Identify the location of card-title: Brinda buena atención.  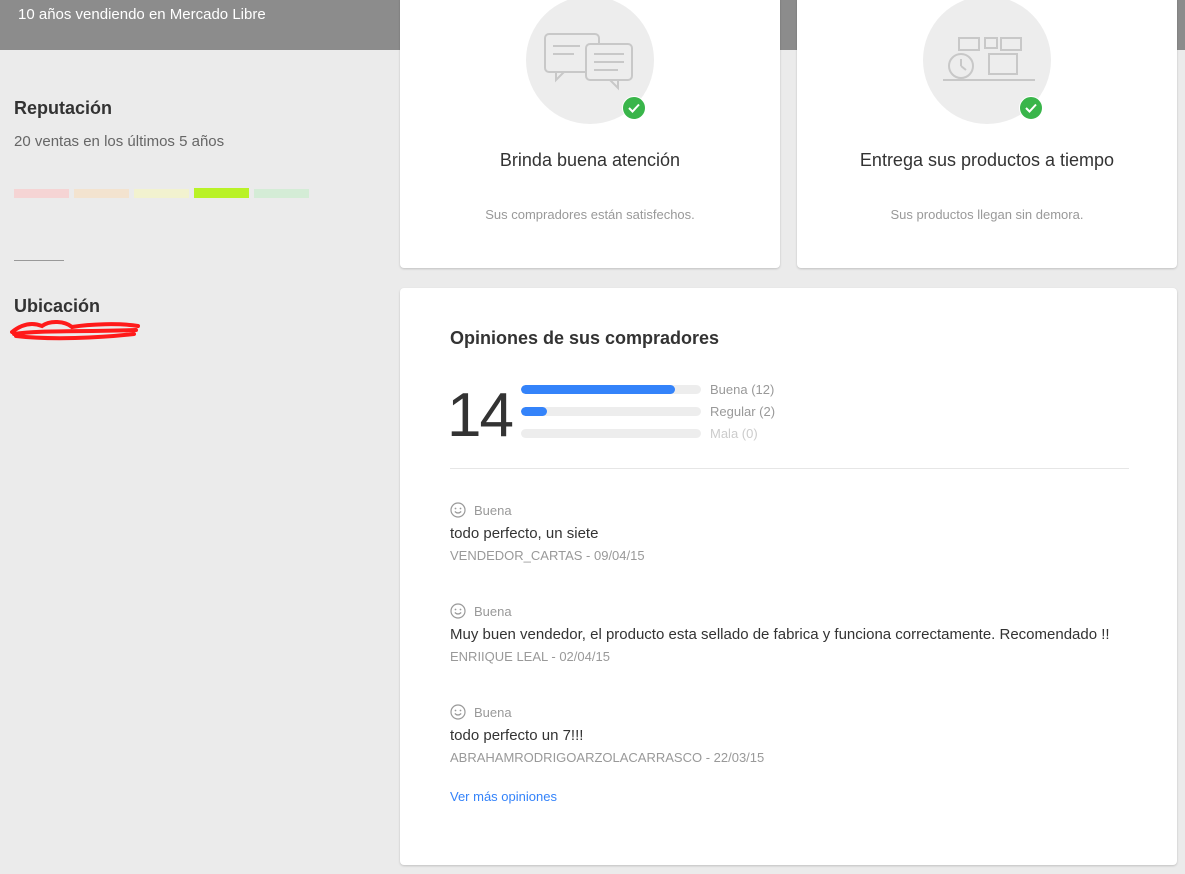
(590, 160).